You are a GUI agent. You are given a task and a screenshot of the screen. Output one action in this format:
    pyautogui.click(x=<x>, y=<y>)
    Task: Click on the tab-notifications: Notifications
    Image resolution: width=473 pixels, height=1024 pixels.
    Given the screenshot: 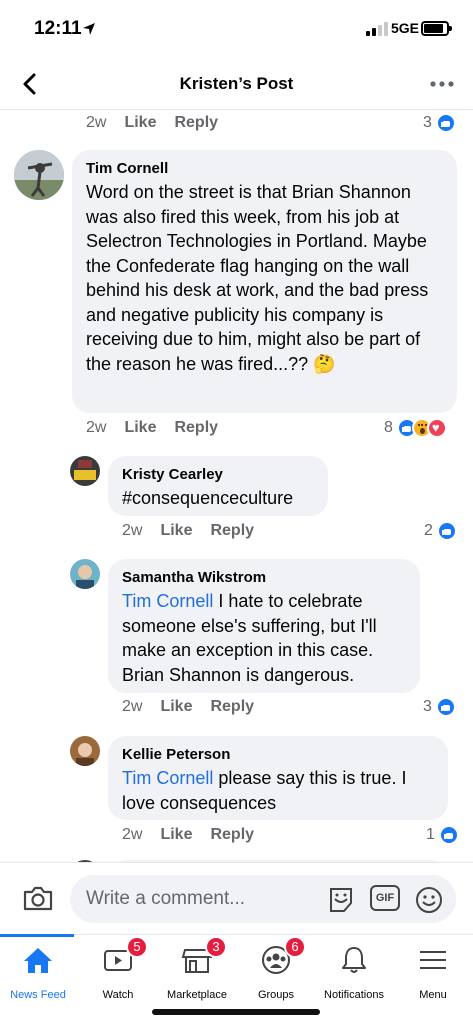 What is the action you would take?
    pyautogui.click(x=354, y=968)
    